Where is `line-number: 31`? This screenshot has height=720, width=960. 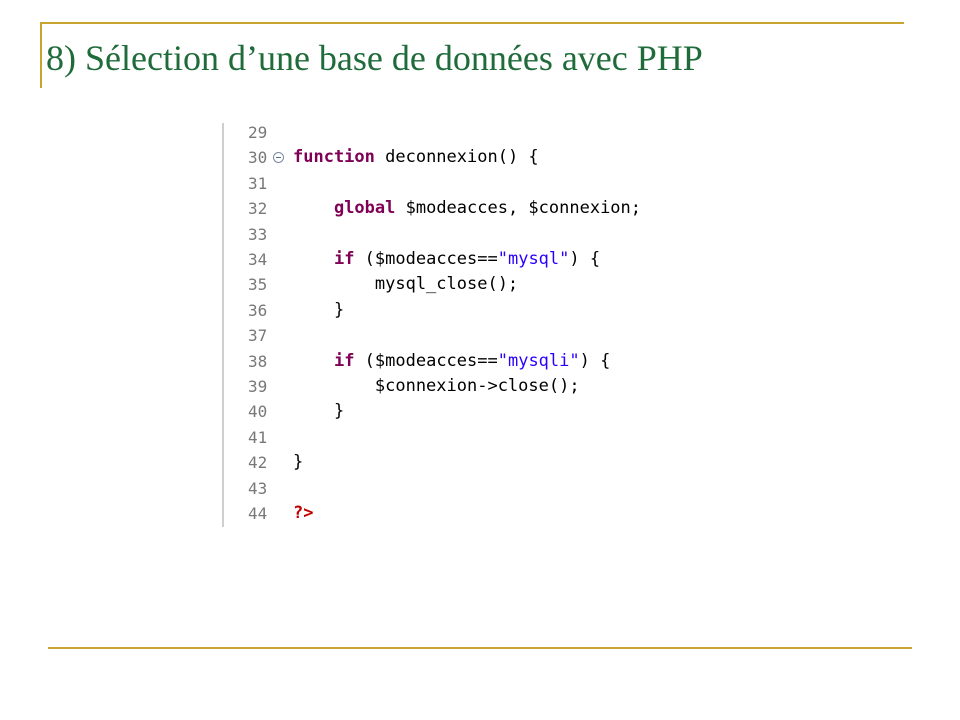 line-number: 31 is located at coordinates (258, 183).